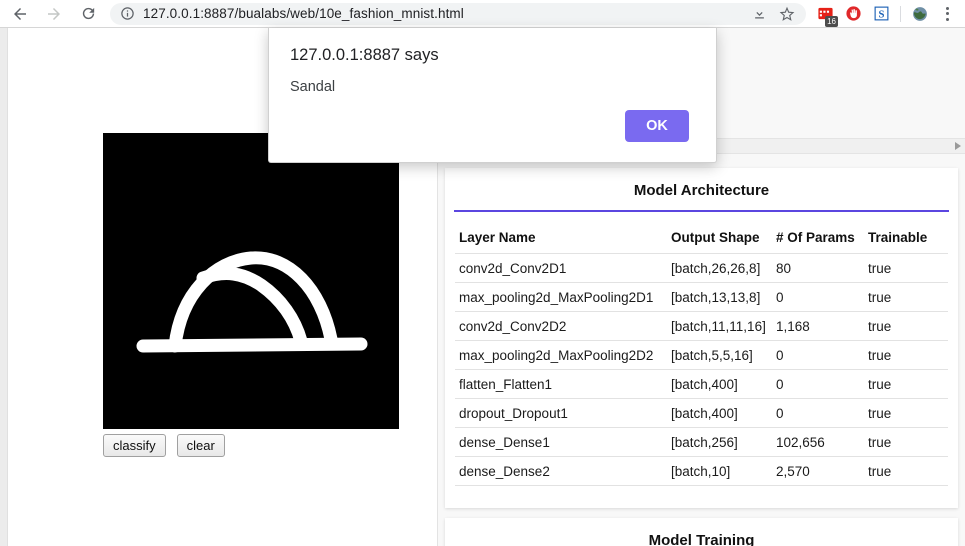 Image resolution: width=965 pixels, height=546 pixels. What do you see at coordinates (831, 21) in the screenshot?
I see `extension-badge: 16` at bounding box center [831, 21].